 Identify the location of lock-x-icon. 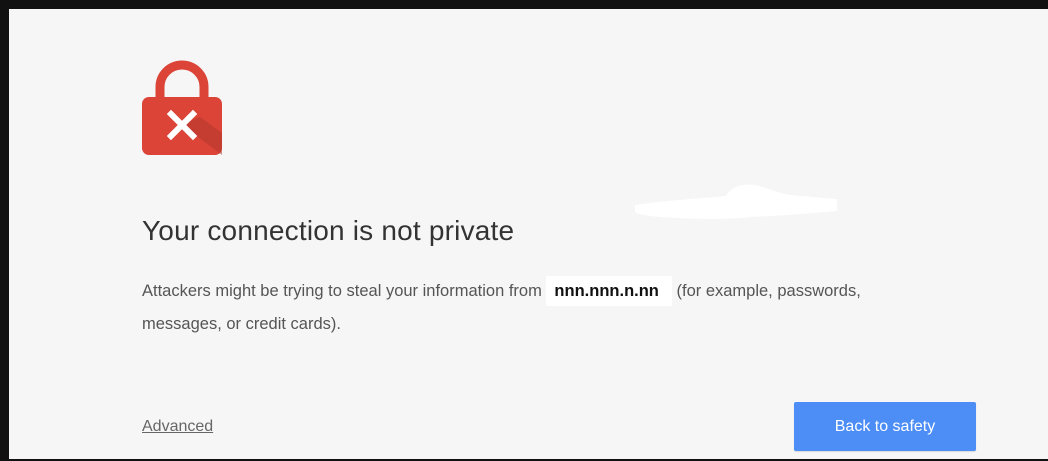
(182, 107).